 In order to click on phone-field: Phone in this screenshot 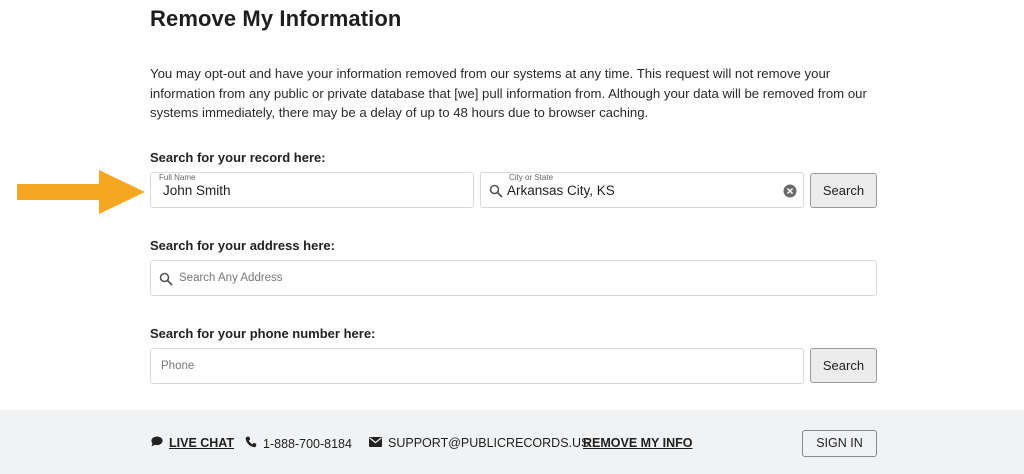, I will do `click(477, 366)`.